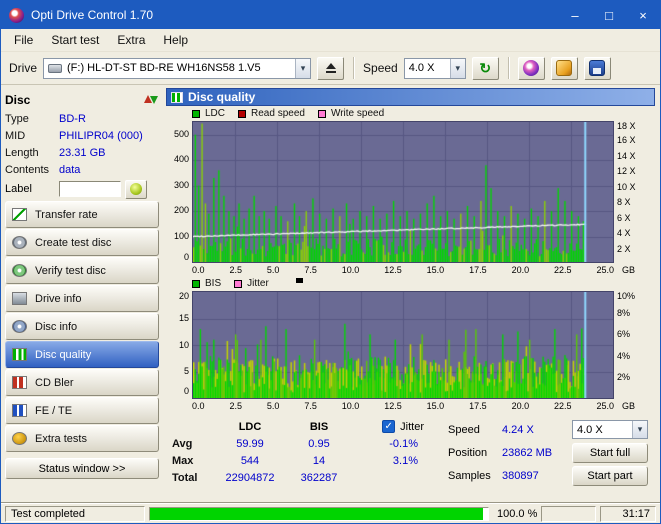 This screenshot has width=661, height=524. What do you see at coordinates (610, 475) in the screenshot?
I see `start-part-button: Start part` at bounding box center [610, 475].